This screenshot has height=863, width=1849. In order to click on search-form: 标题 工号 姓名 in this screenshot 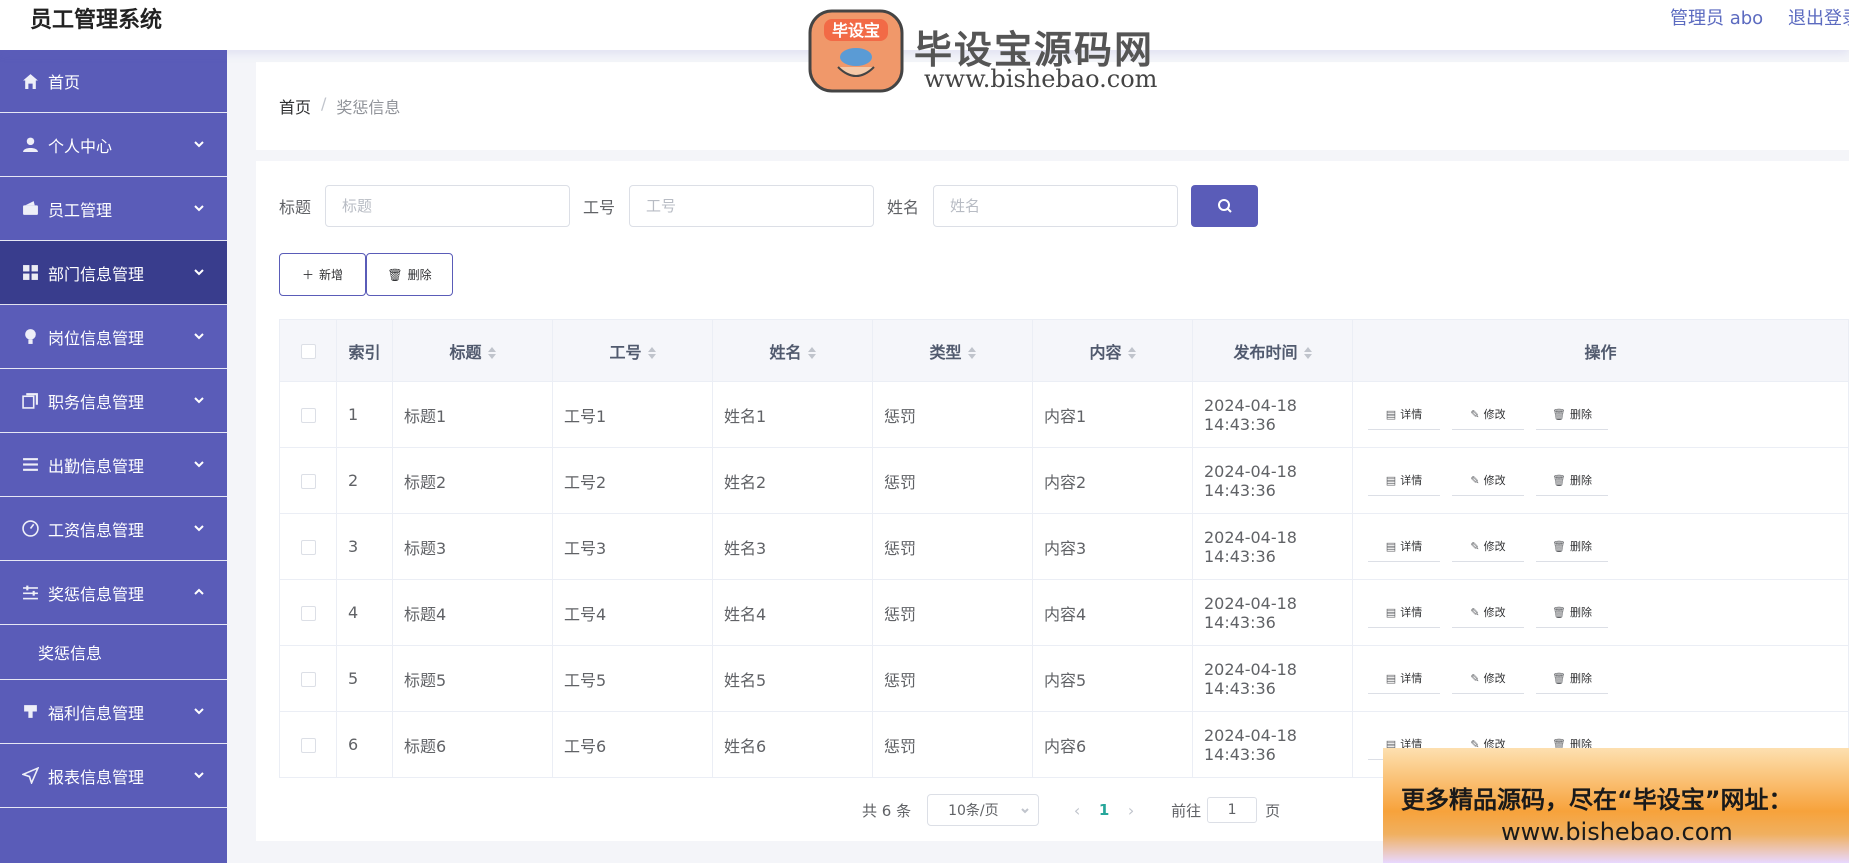, I will do `click(769, 206)`.